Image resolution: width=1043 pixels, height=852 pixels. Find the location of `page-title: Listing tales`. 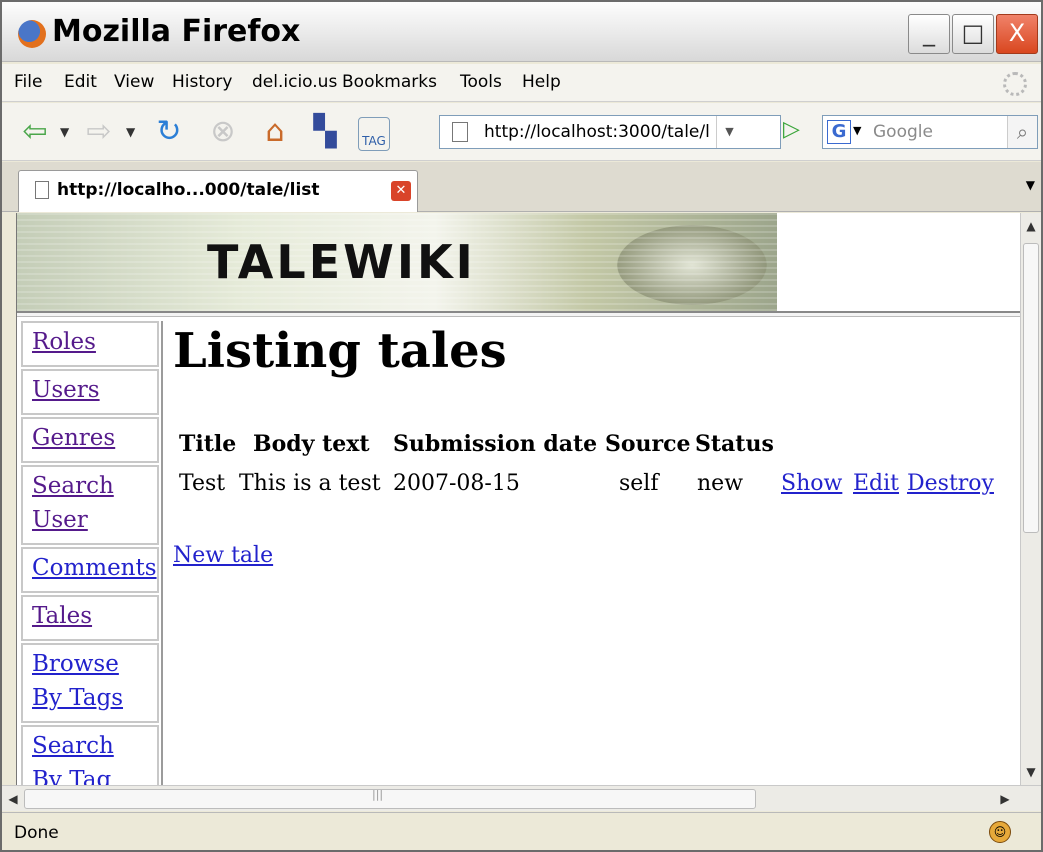

page-title: Listing tales is located at coordinates (340, 351).